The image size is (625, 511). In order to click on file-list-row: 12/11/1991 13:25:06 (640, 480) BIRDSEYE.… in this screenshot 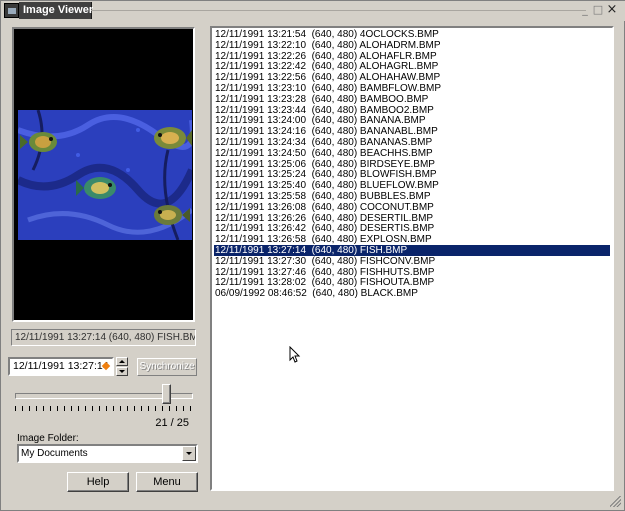, I will do `click(412, 164)`.